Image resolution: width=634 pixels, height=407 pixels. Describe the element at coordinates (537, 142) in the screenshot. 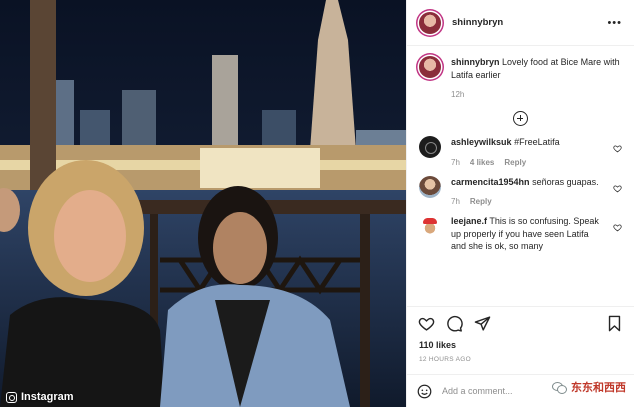

I see `comment-text: #FreeLatifa` at that location.